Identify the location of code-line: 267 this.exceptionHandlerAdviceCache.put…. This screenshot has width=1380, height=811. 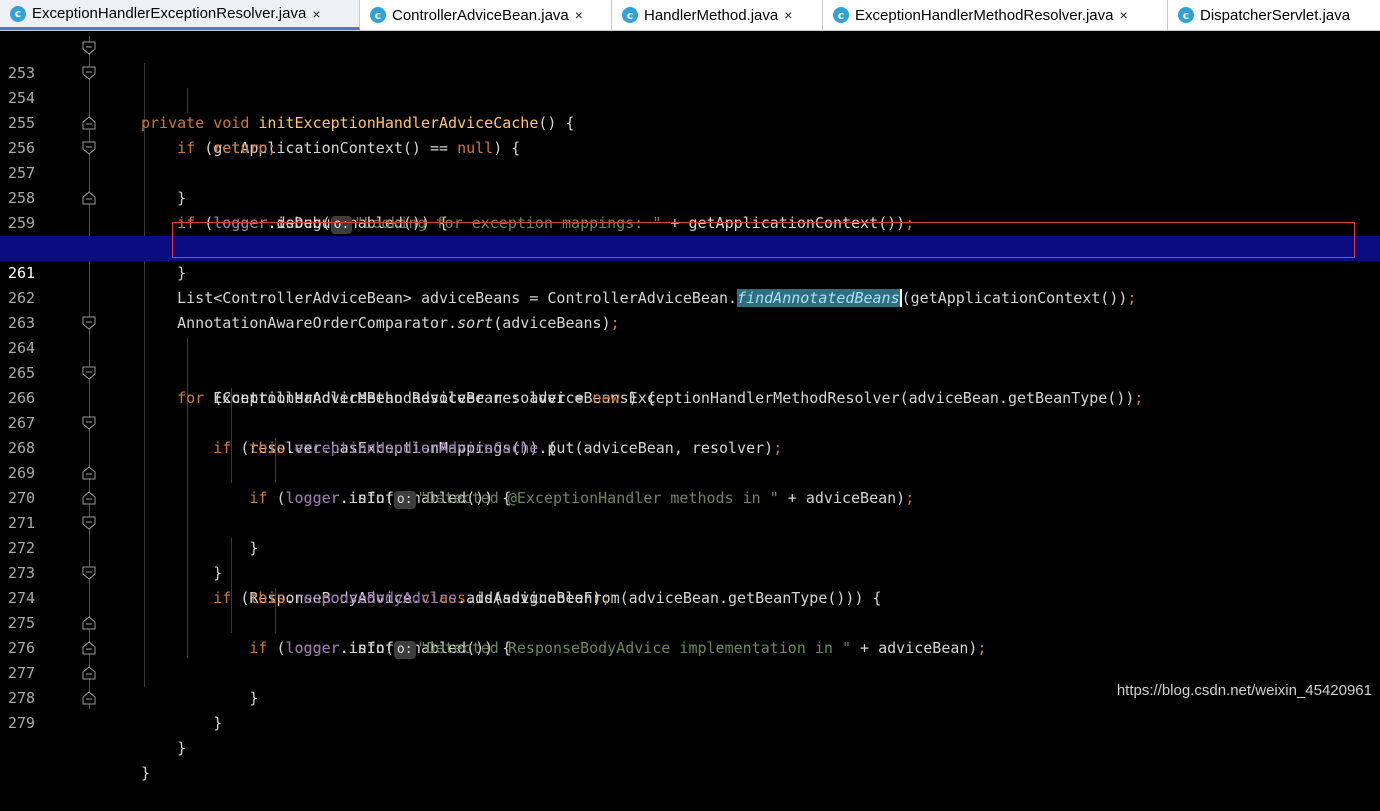
(690, 421).